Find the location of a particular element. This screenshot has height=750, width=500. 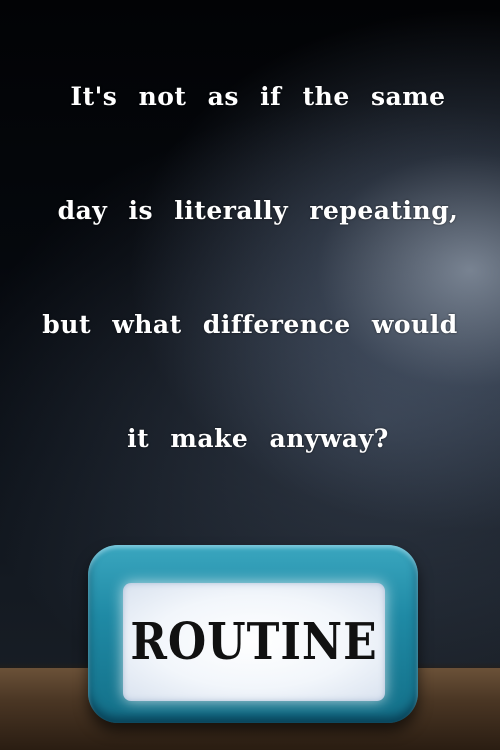

clock-display: ROUTINE is located at coordinates (254, 642).